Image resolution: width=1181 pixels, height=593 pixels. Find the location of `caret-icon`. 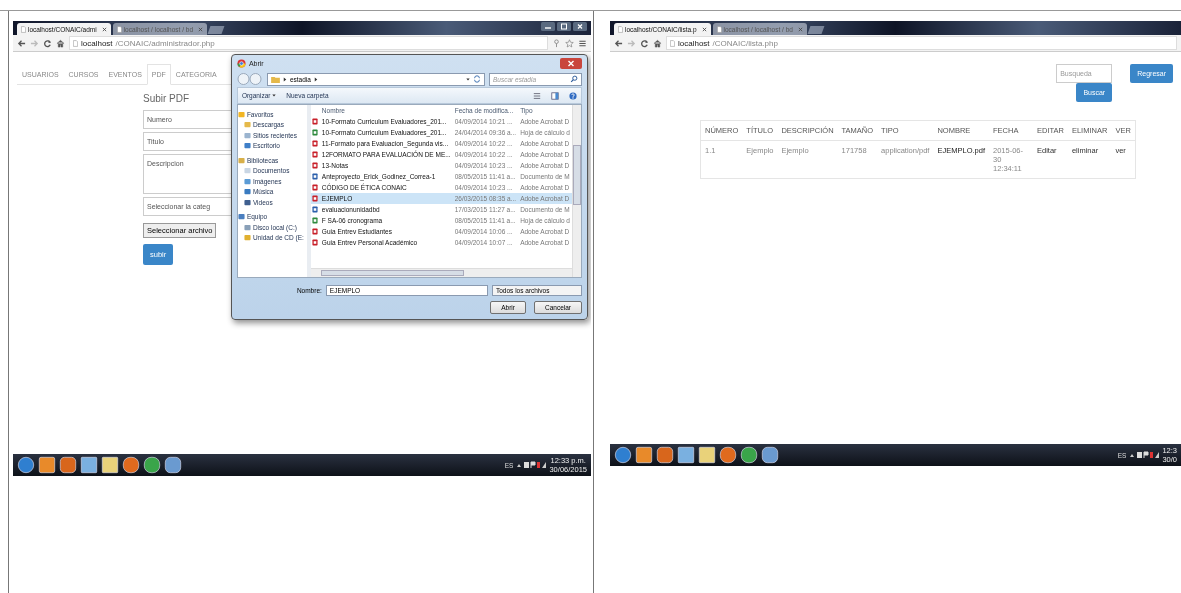

caret-icon is located at coordinates (274, 95).